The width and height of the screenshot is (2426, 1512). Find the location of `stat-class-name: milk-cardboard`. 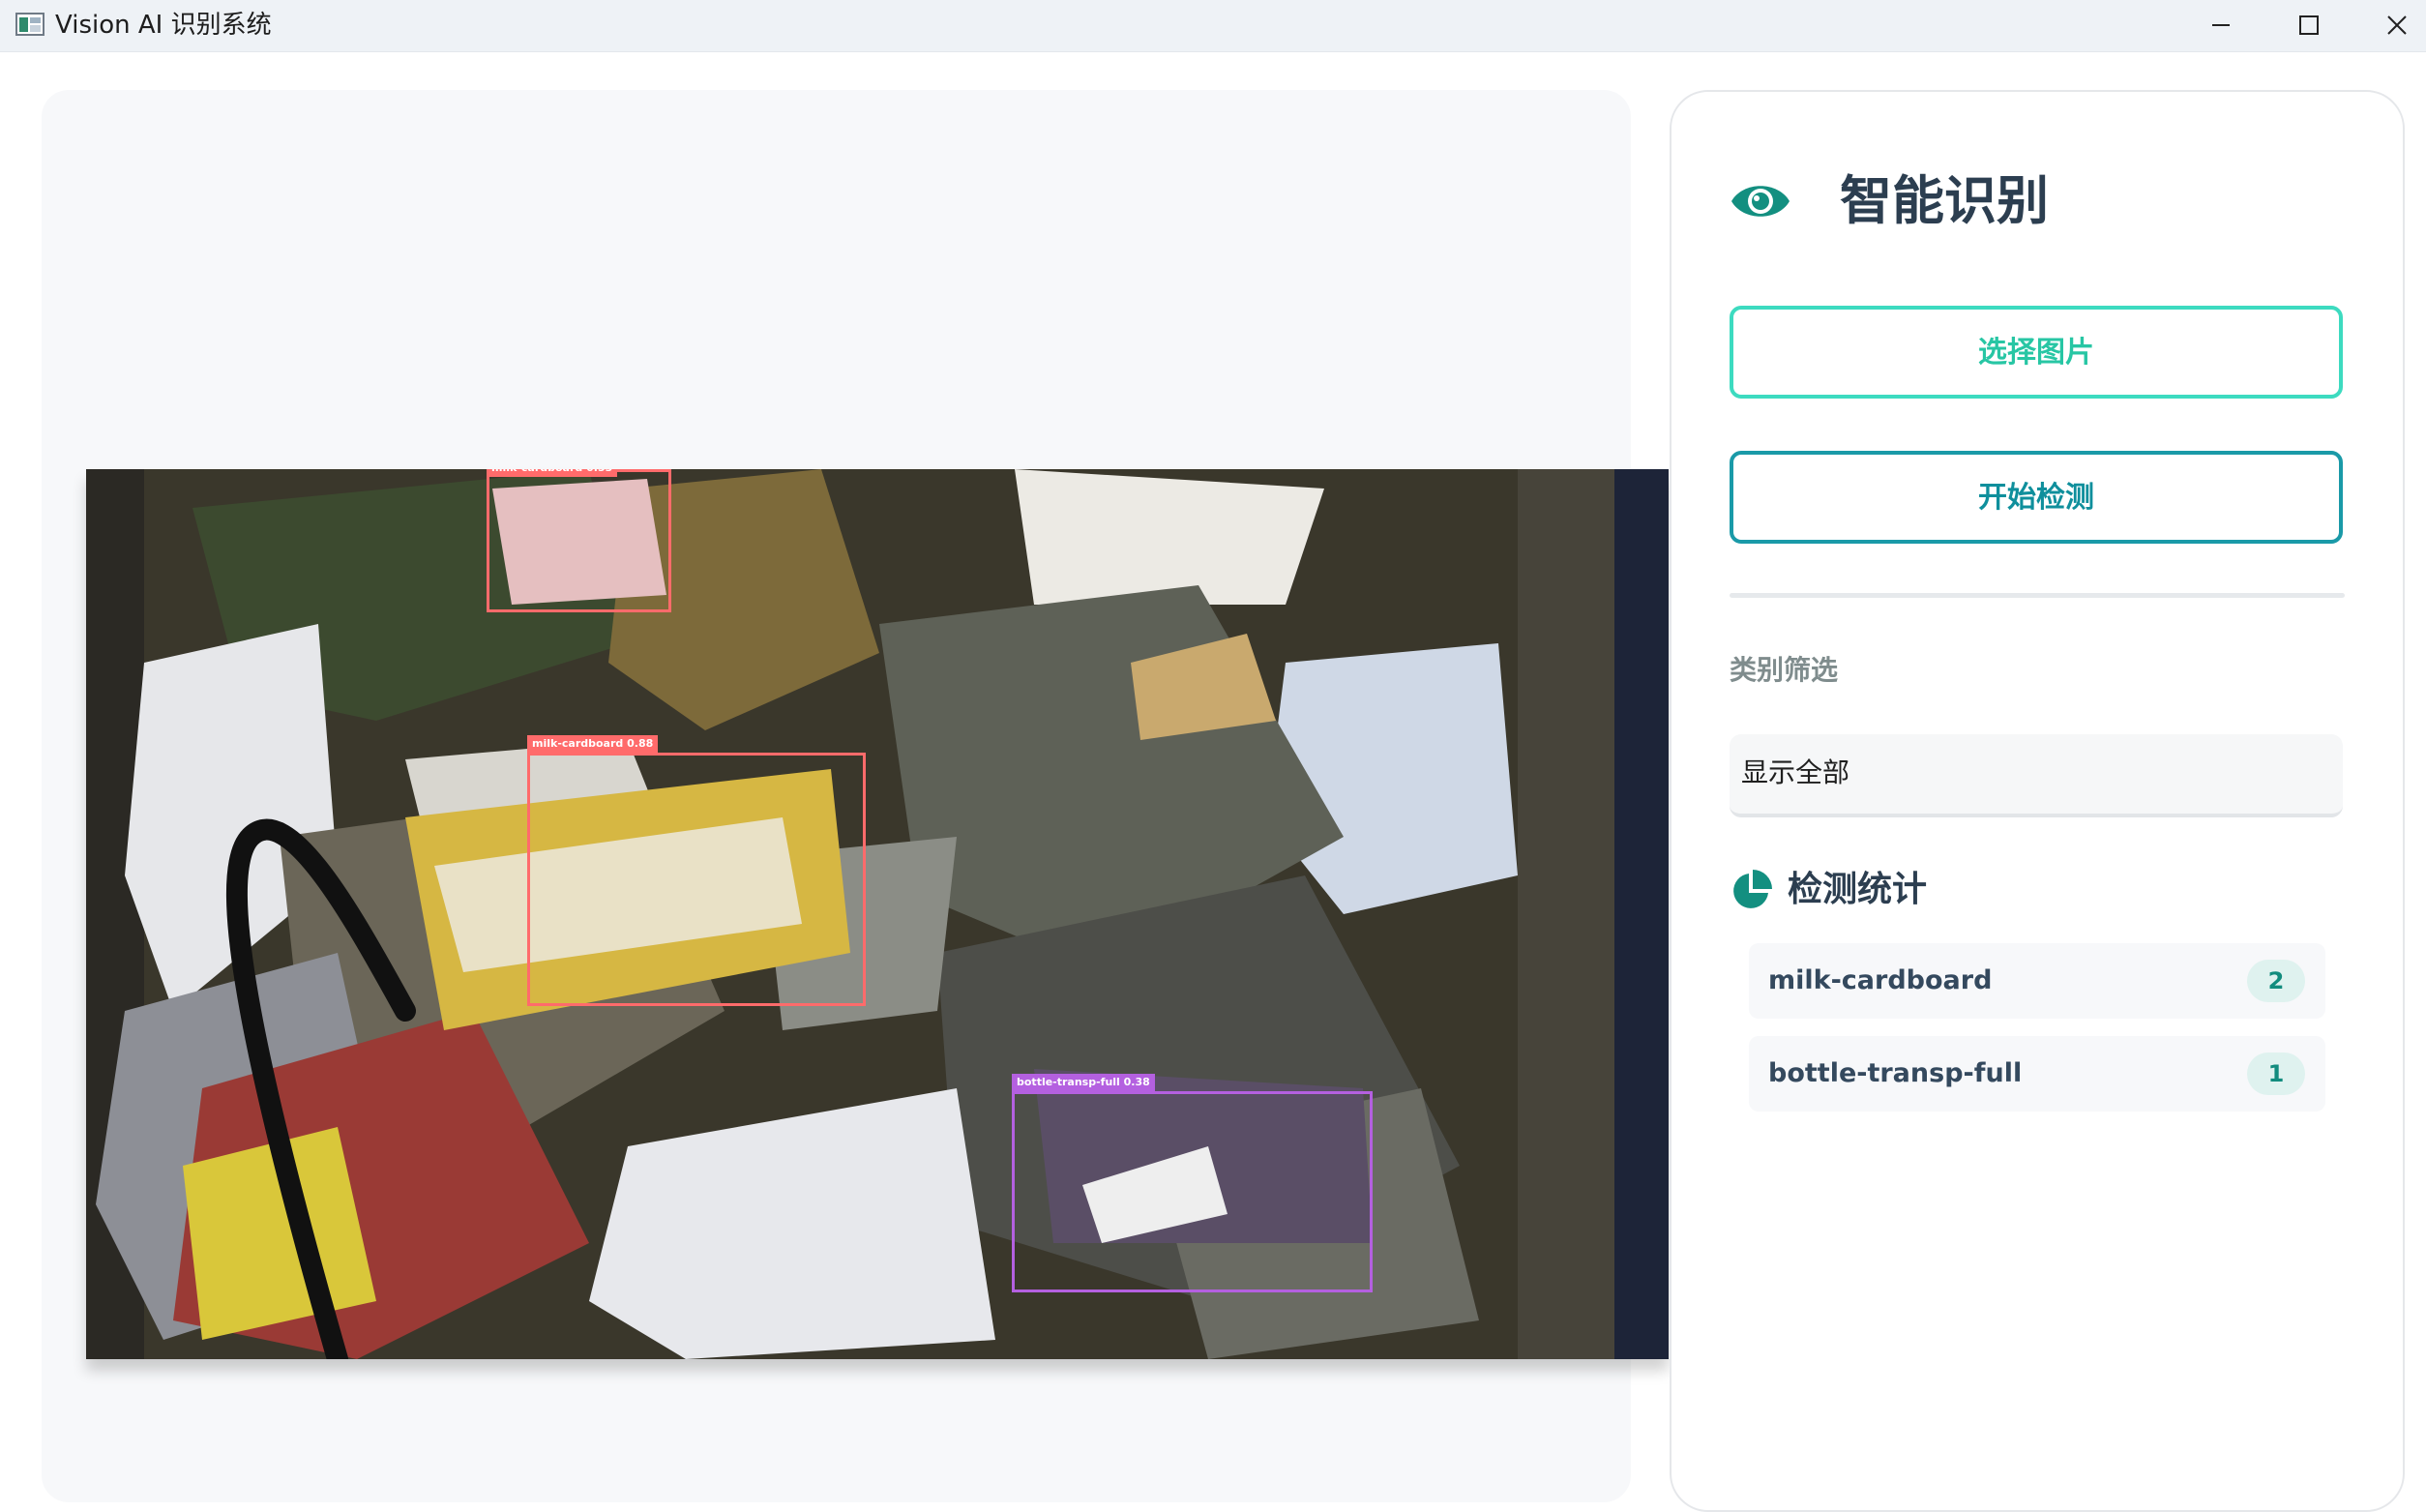

stat-class-name: milk-cardboard is located at coordinates (1880, 980).